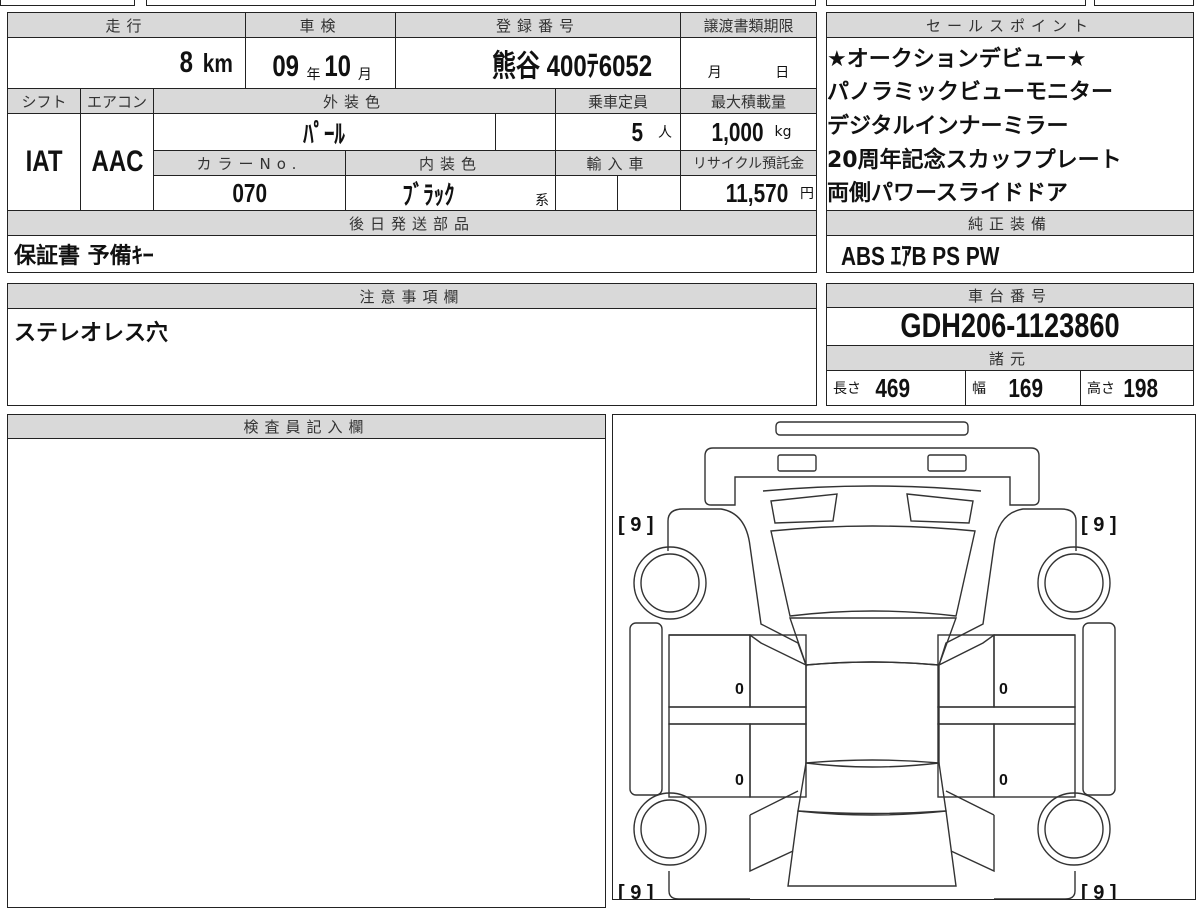  Describe the element at coordinates (778, 760) in the screenshot. I see `left-rear-door-inner` at that location.